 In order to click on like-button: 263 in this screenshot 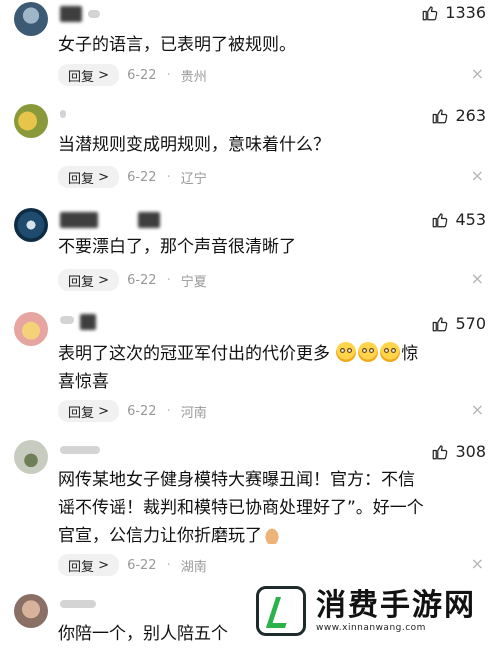, I will do `click(458, 115)`.